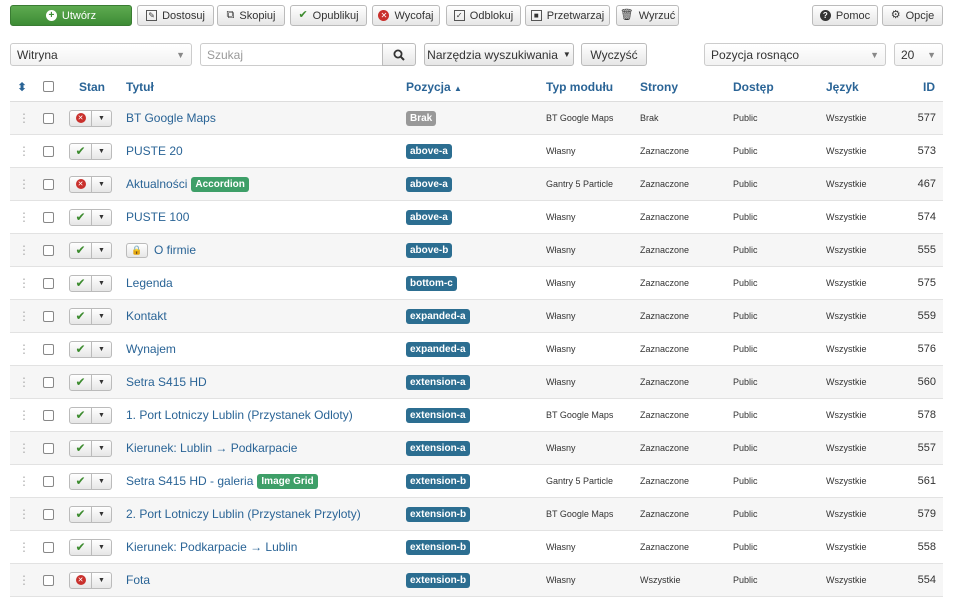  I want to click on options-button: ⚙ Opcje, so click(912, 15).